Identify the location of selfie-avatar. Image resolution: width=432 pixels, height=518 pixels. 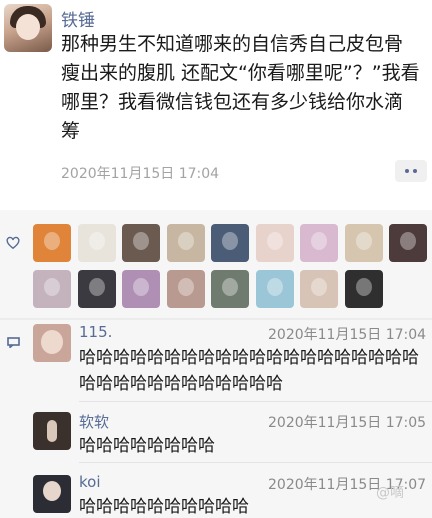
(319, 289).